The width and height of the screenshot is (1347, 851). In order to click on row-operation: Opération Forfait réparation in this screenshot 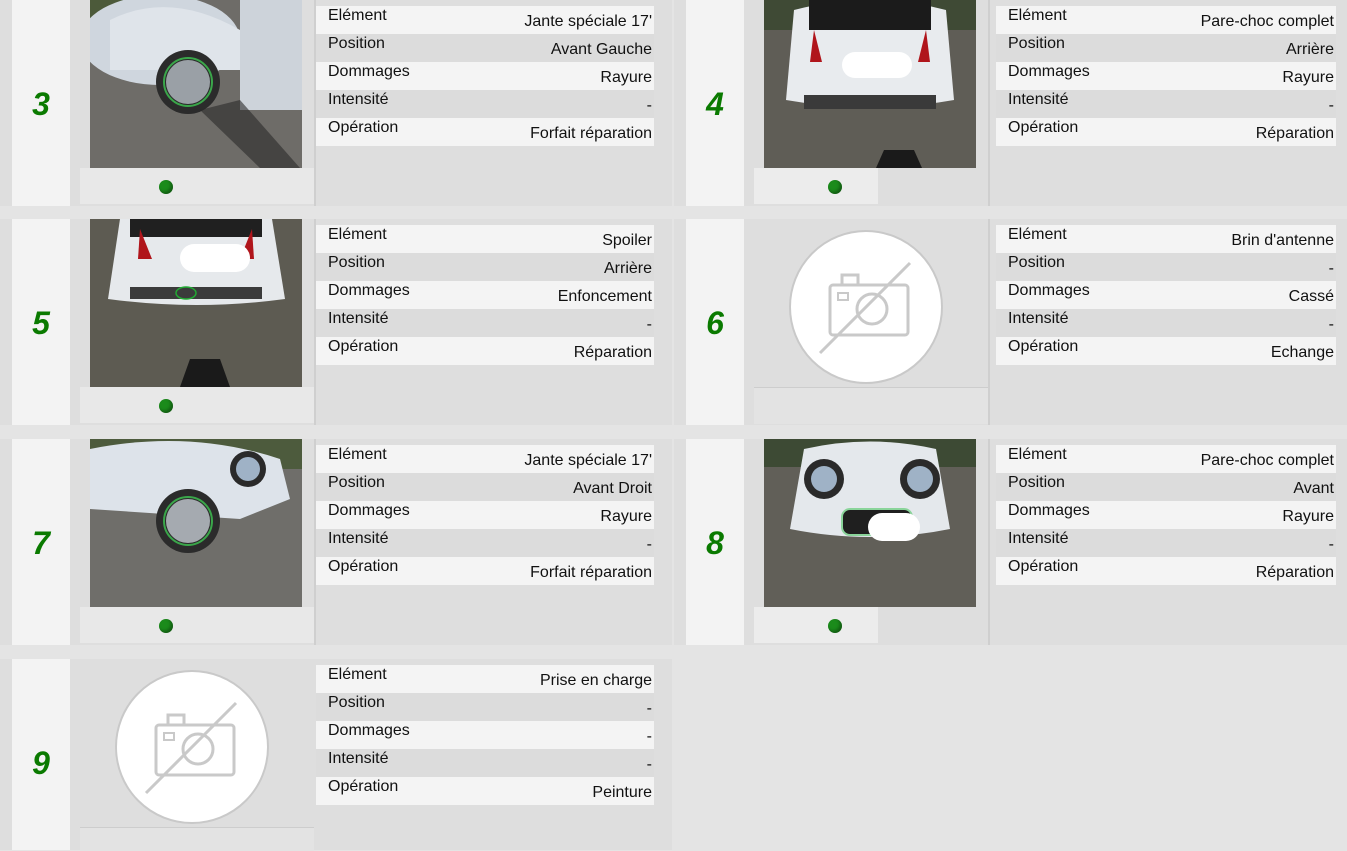, I will do `click(485, 571)`.